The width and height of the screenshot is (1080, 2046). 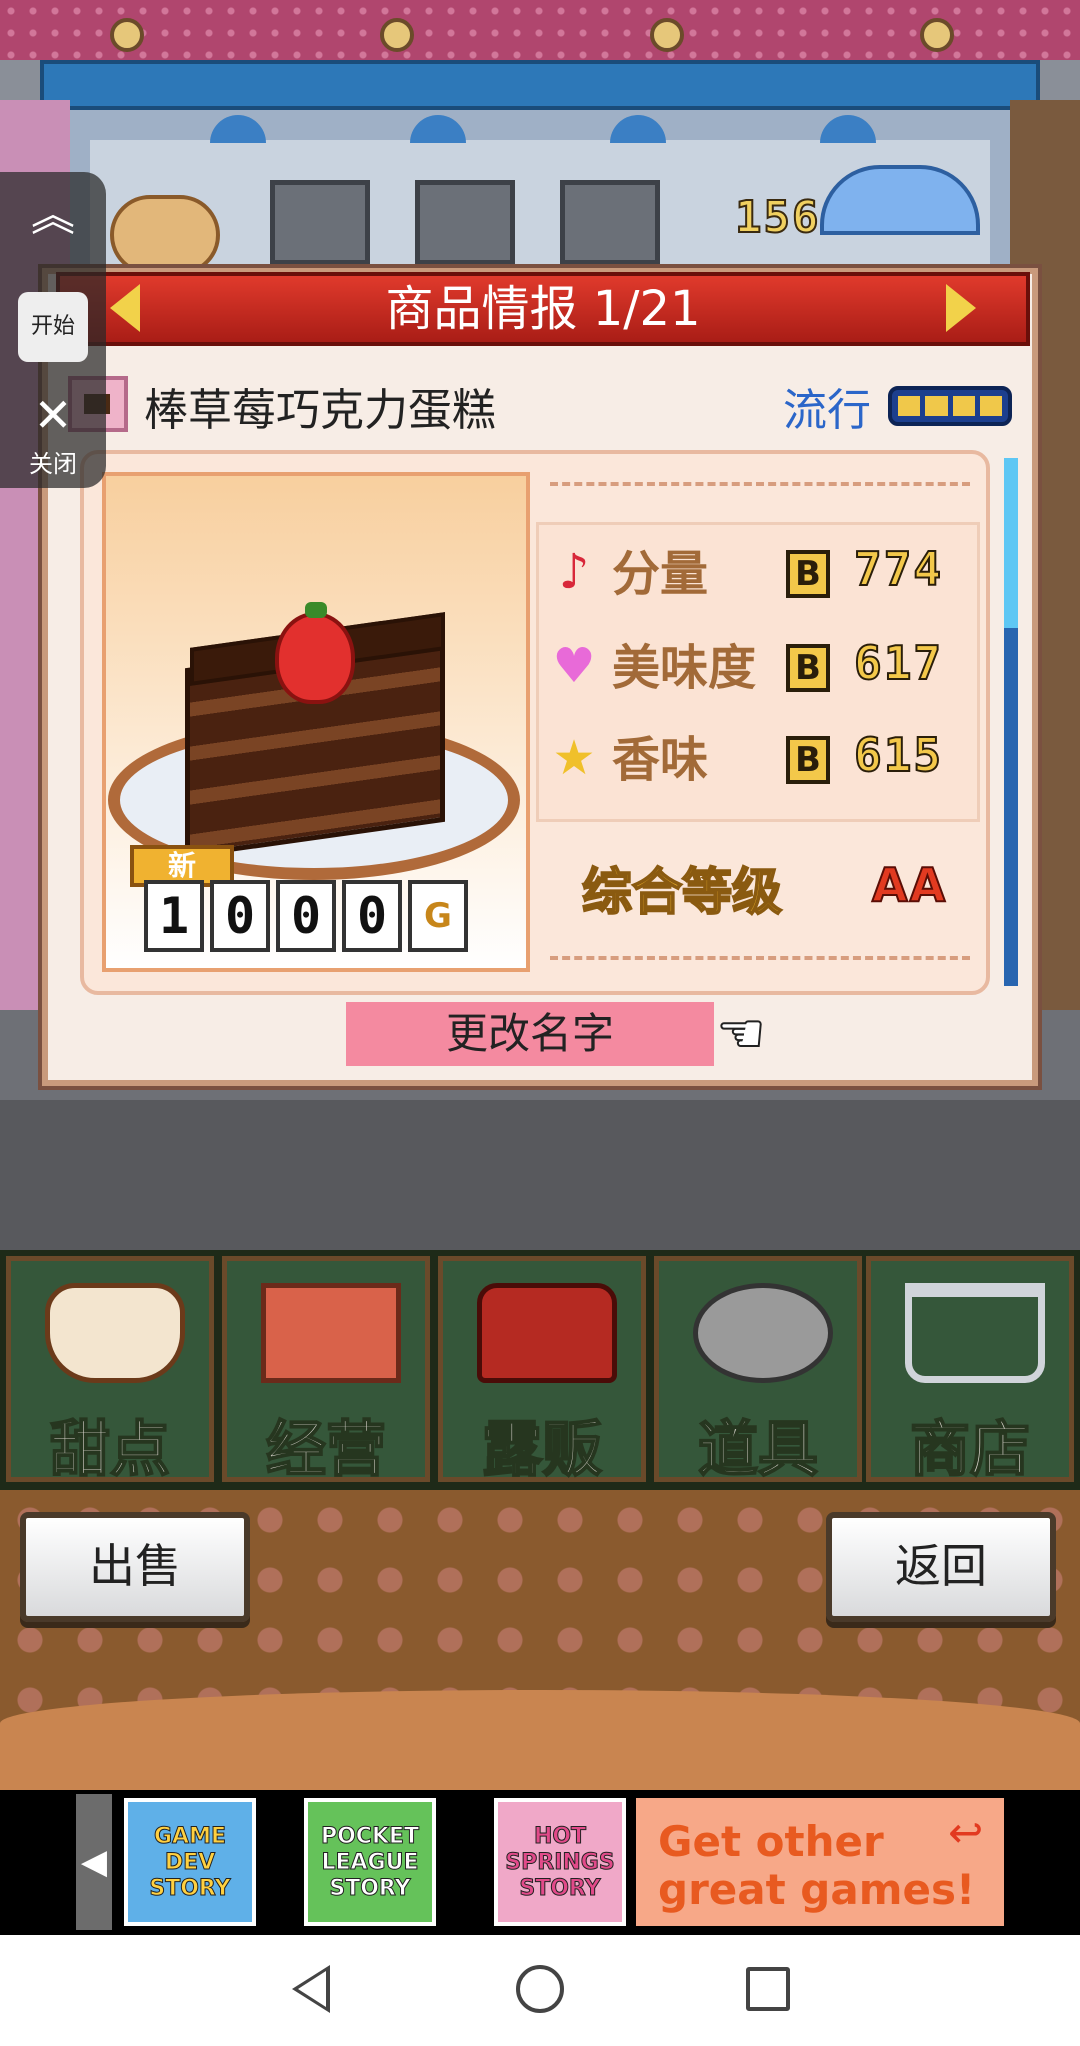 What do you see at coordinates (540, 30) in the screenshot?
I see `roof` at bounding box center [540, 30].